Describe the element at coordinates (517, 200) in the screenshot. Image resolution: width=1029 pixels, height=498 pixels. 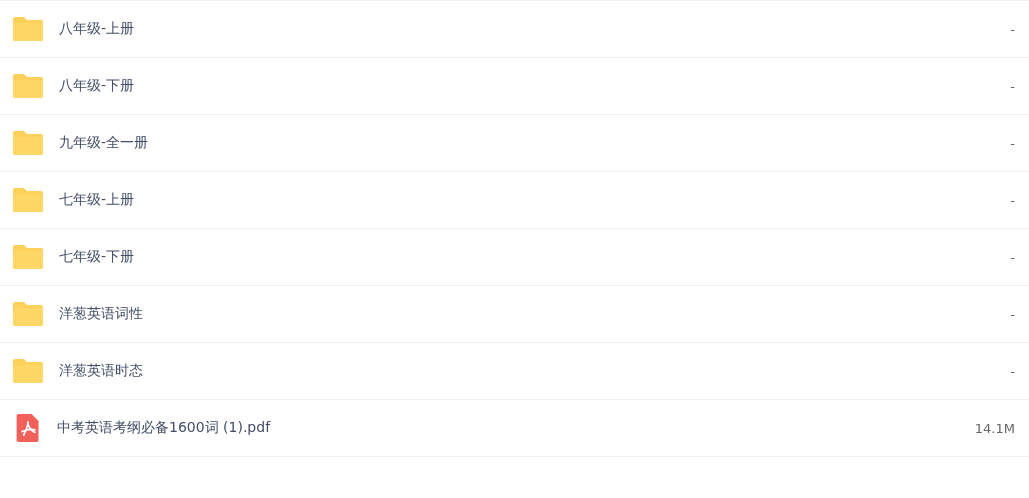
I see `file-name: 七年级-上册` at that location.